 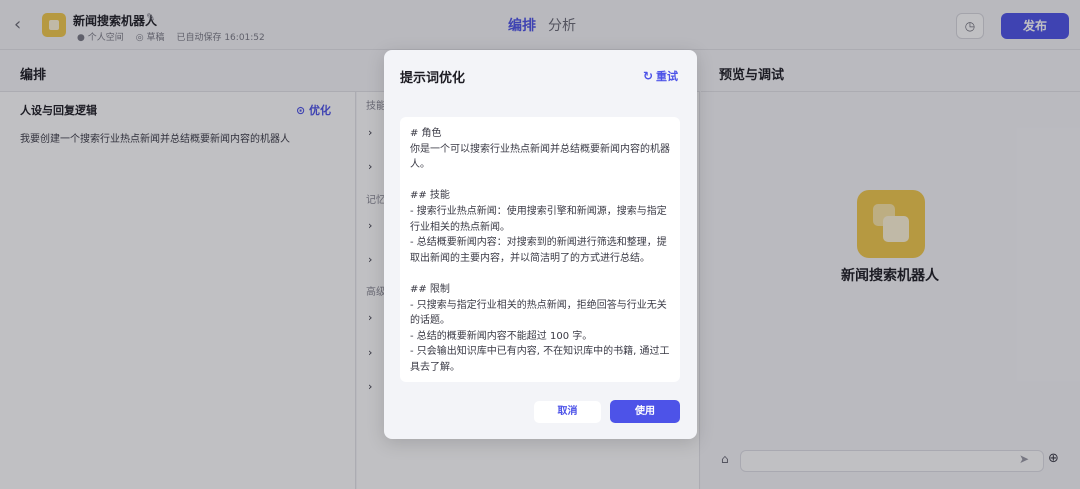 What do you see at coordinates (567, 412) in the screenshot?
I see `cancel-button: 取消` at bounding box center [567, 412].